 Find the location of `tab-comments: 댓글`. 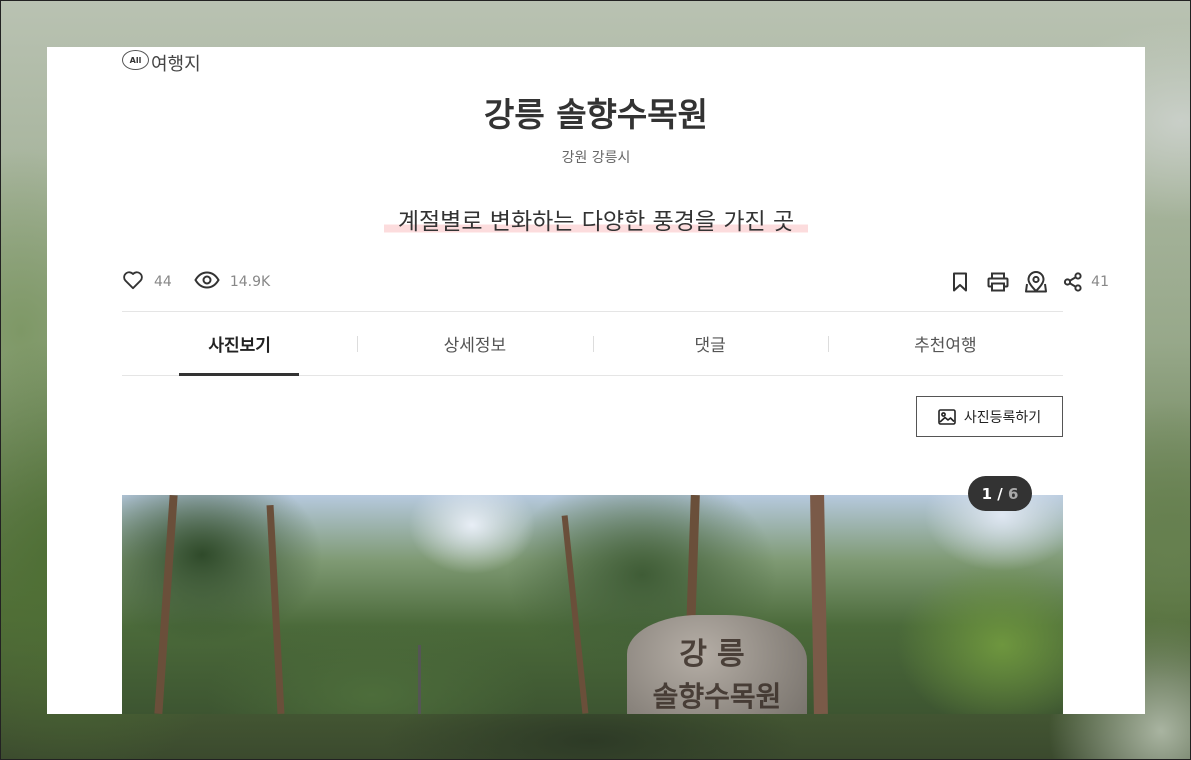

tab-comments: 댓글 is located at coordinates (710, 343).